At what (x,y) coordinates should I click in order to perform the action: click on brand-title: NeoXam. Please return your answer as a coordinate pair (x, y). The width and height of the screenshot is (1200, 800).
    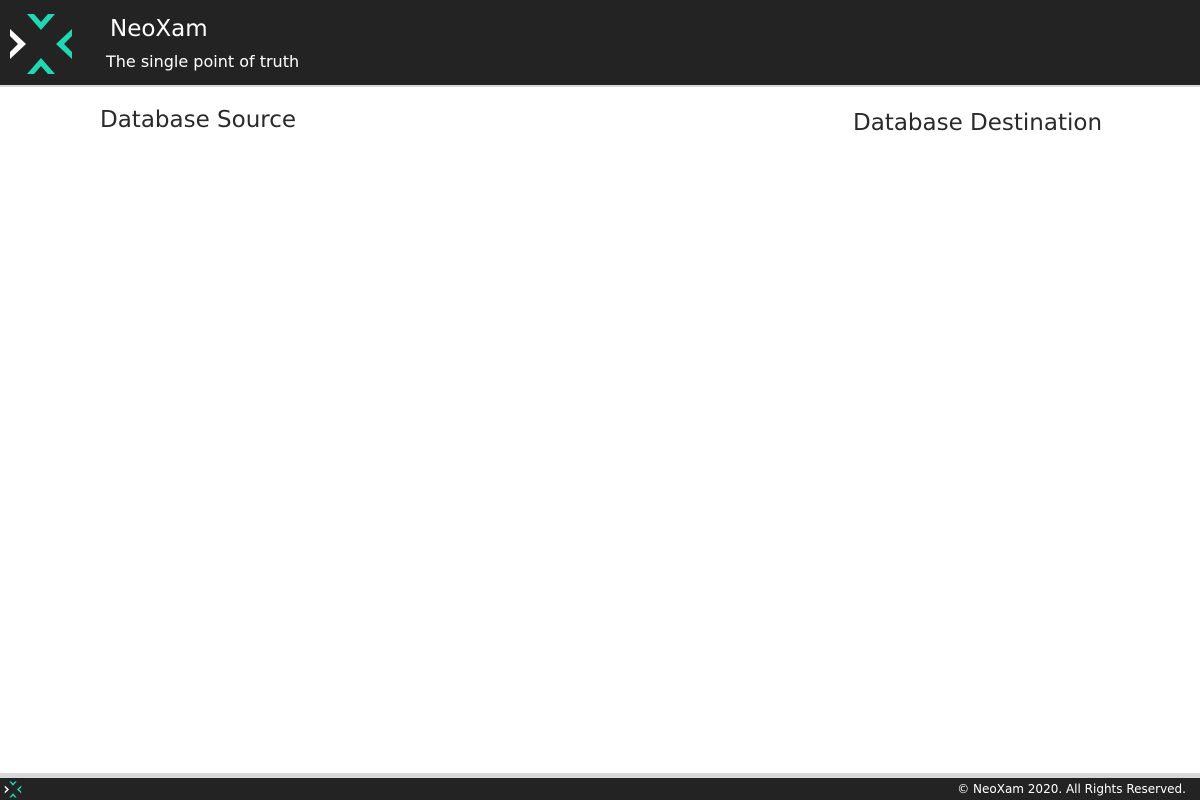
    Looking at the image, I should click on (159, 29).